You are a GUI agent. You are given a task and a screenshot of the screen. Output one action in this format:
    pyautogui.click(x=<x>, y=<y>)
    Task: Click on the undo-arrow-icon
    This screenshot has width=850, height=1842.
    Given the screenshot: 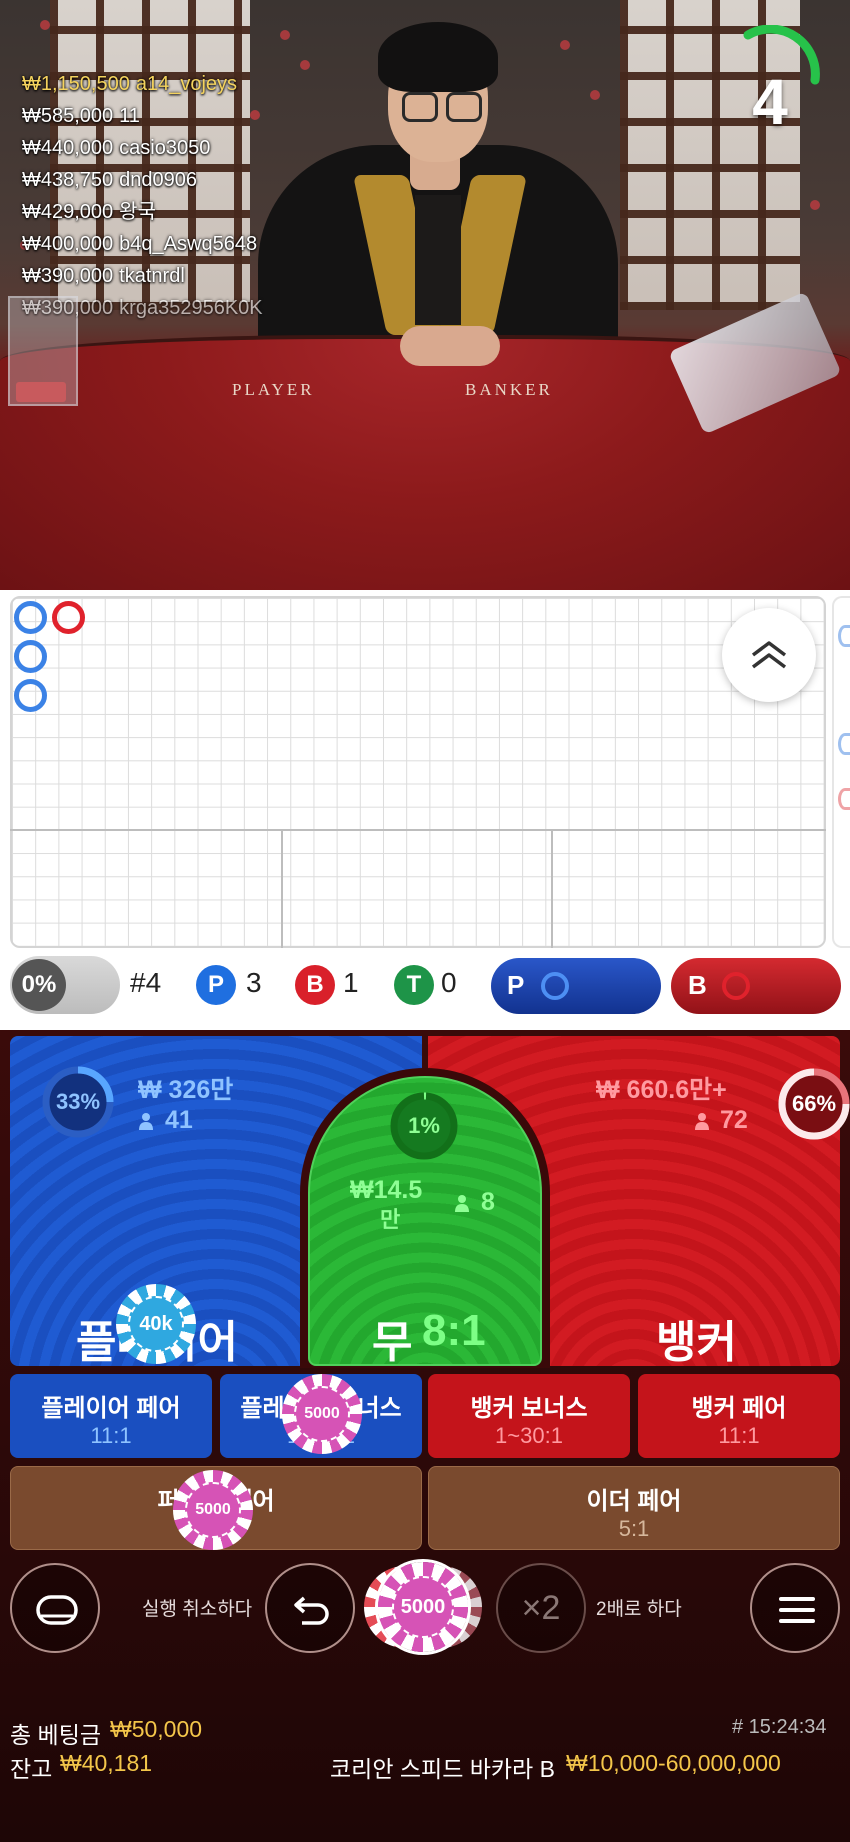 What is the action you would take?
    pyautogui.click(x=311, y=1610)
    